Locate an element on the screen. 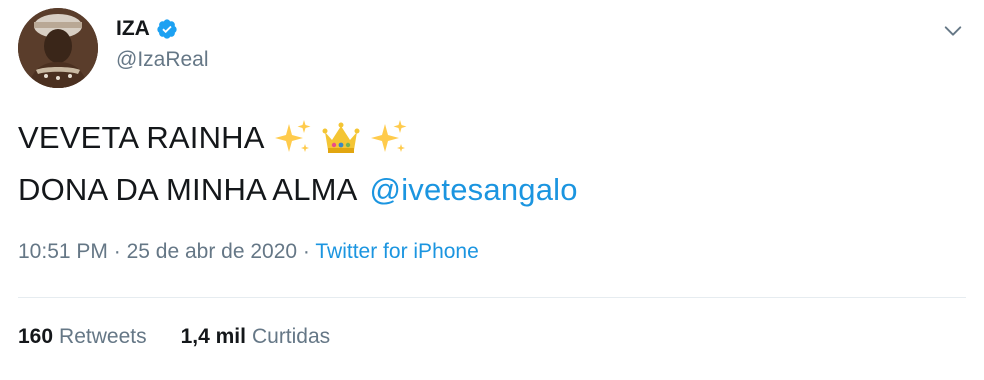  tweet-time: 10:51 PM is located at coordinates (63, 251).